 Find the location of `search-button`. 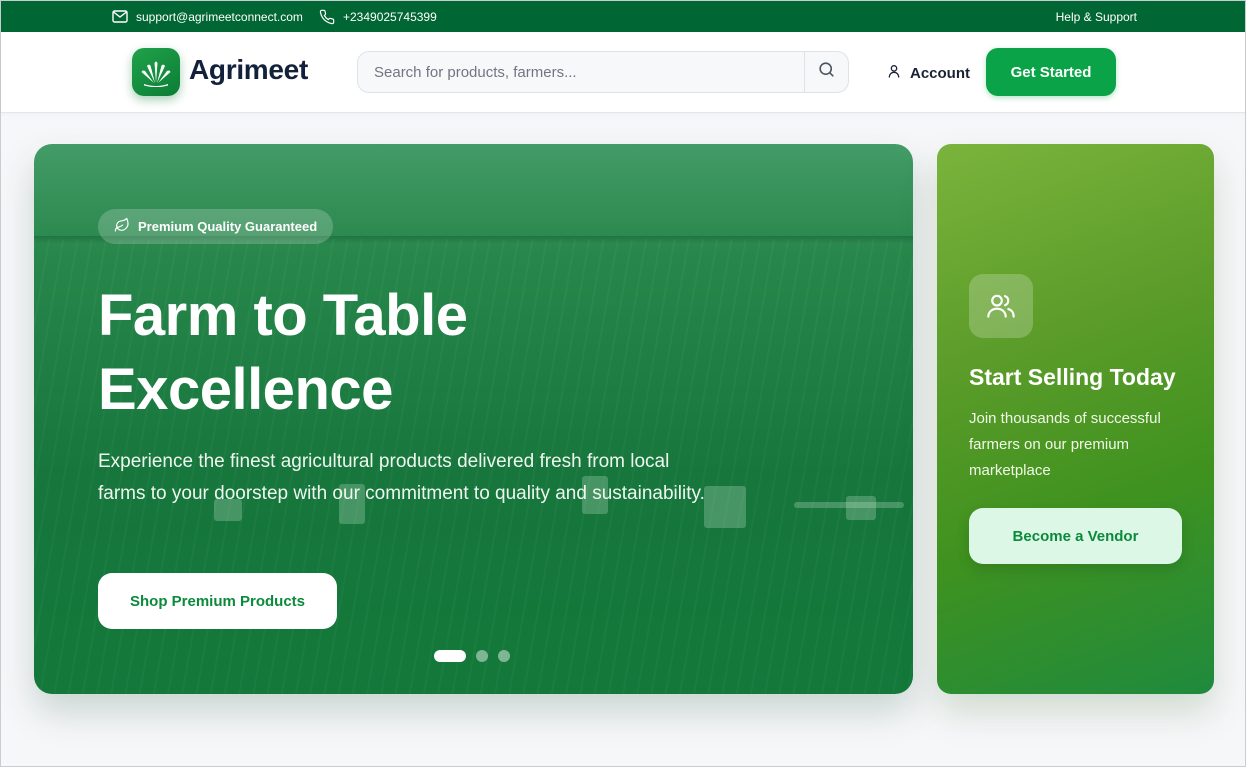

search-button is located at coordinates (826, 72).